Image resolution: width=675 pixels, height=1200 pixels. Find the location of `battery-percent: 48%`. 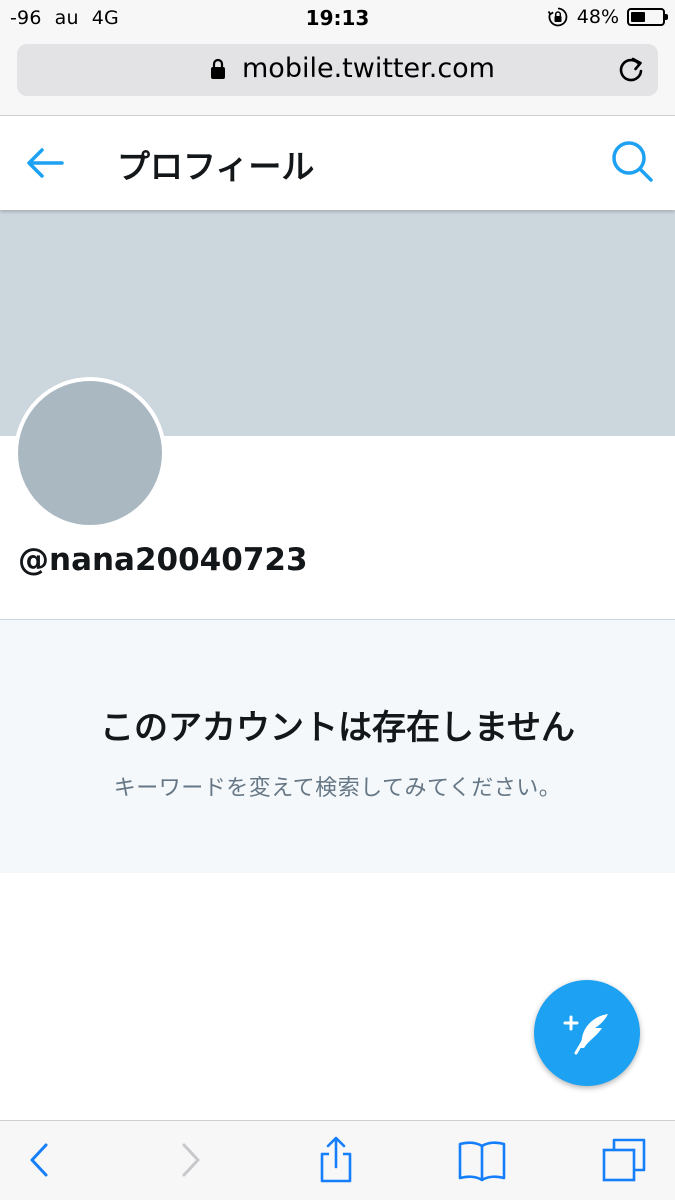

battery-percent: 48% is located at coordinates (597, 17).